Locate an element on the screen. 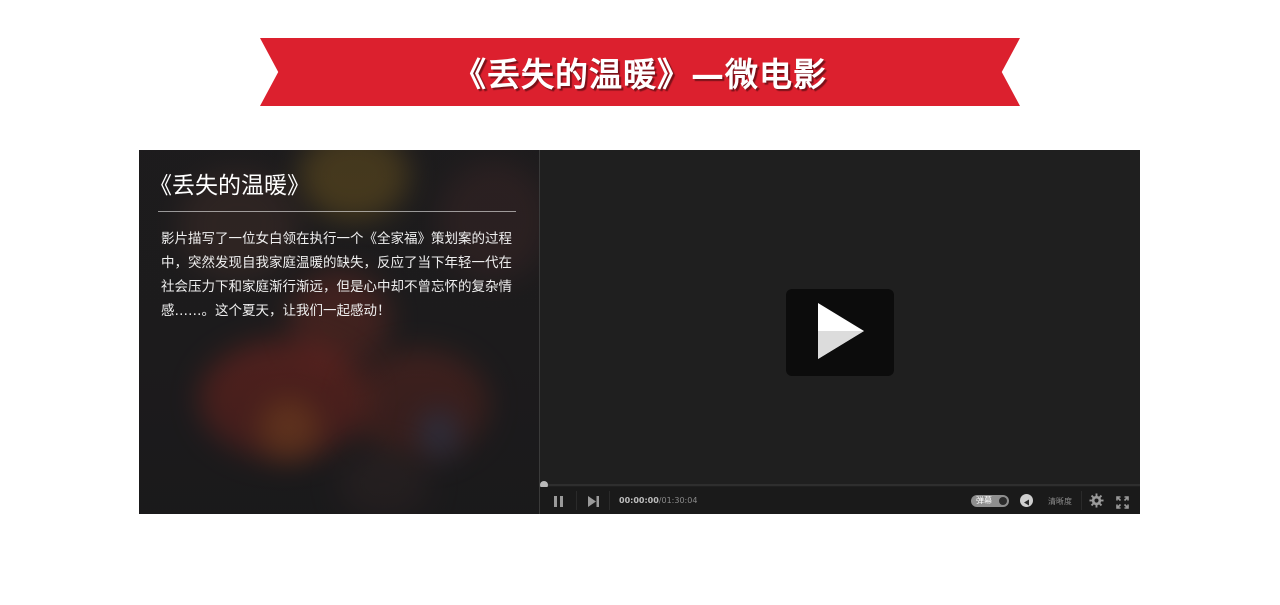 The width and height of the screenshot is (1280, 605). time-display: 00:00:00/01:30:04 is located at coordinates (658, 500).